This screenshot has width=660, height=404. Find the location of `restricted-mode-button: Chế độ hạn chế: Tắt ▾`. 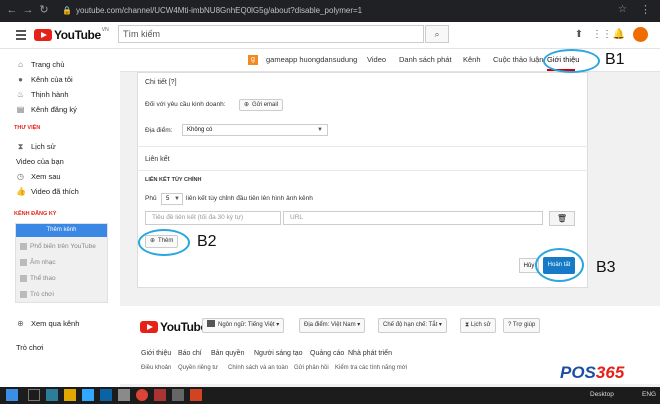

restricted-mode-button: Chế độ hạn chế: Tắt ▾ is located at coordinates (412, 325).